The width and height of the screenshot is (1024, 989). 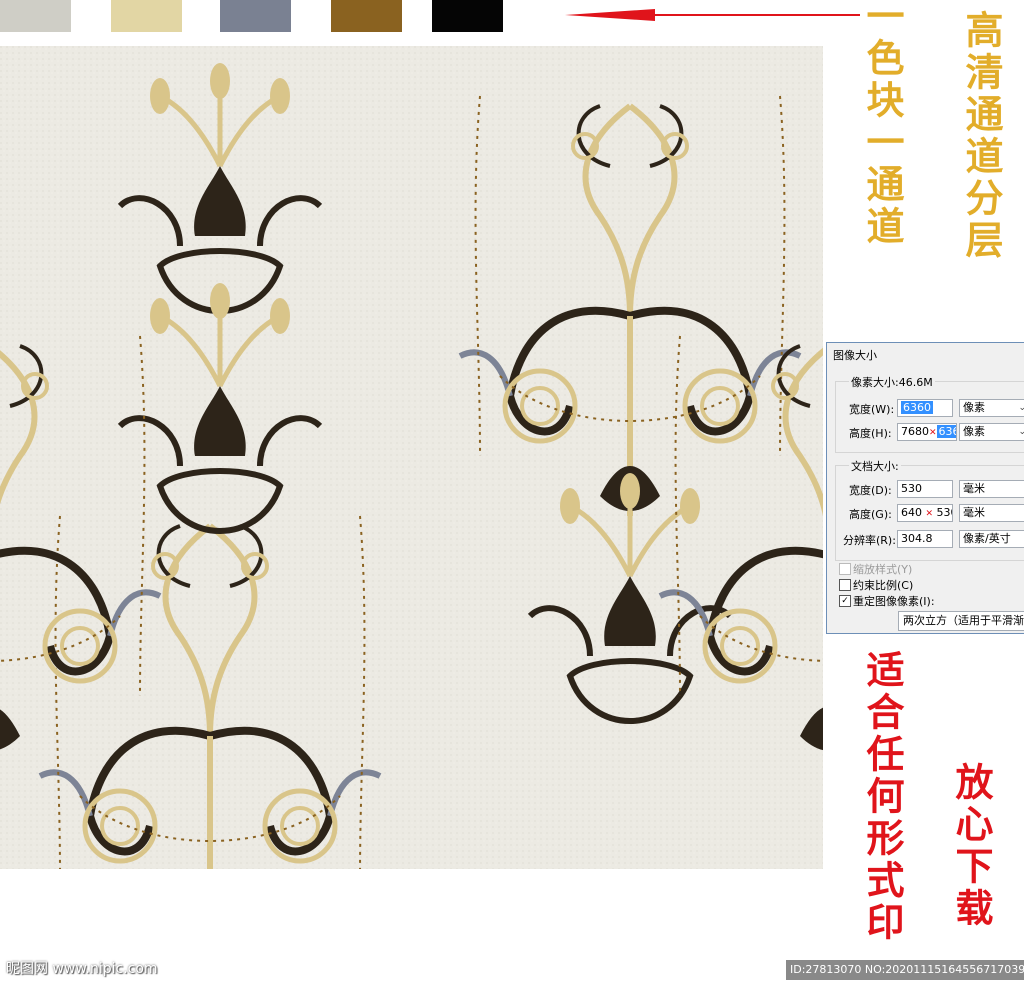 I want to click on bronze-swatch, so click(x=366, y=16).